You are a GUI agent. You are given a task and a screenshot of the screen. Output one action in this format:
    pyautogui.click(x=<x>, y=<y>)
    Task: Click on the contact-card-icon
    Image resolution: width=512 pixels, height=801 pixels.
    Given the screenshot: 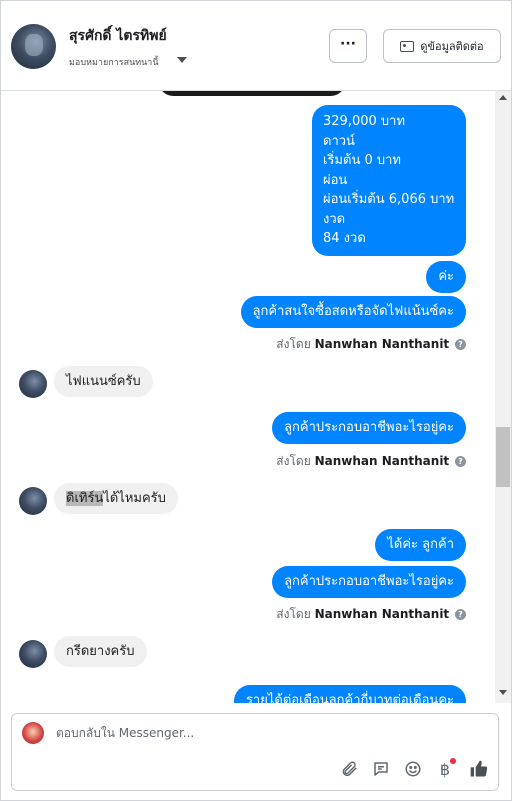 What is the action you would take?
    pyautogui.click(x=407, y=46)
    